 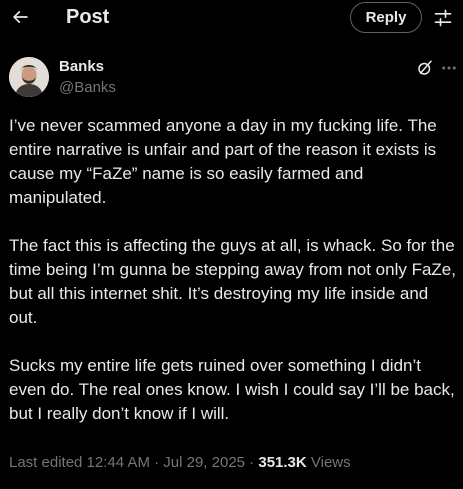 What do you see at coordinates (88, 17) in the screenshot?
I see `page-title: Post` at bounding box center [88, 17].